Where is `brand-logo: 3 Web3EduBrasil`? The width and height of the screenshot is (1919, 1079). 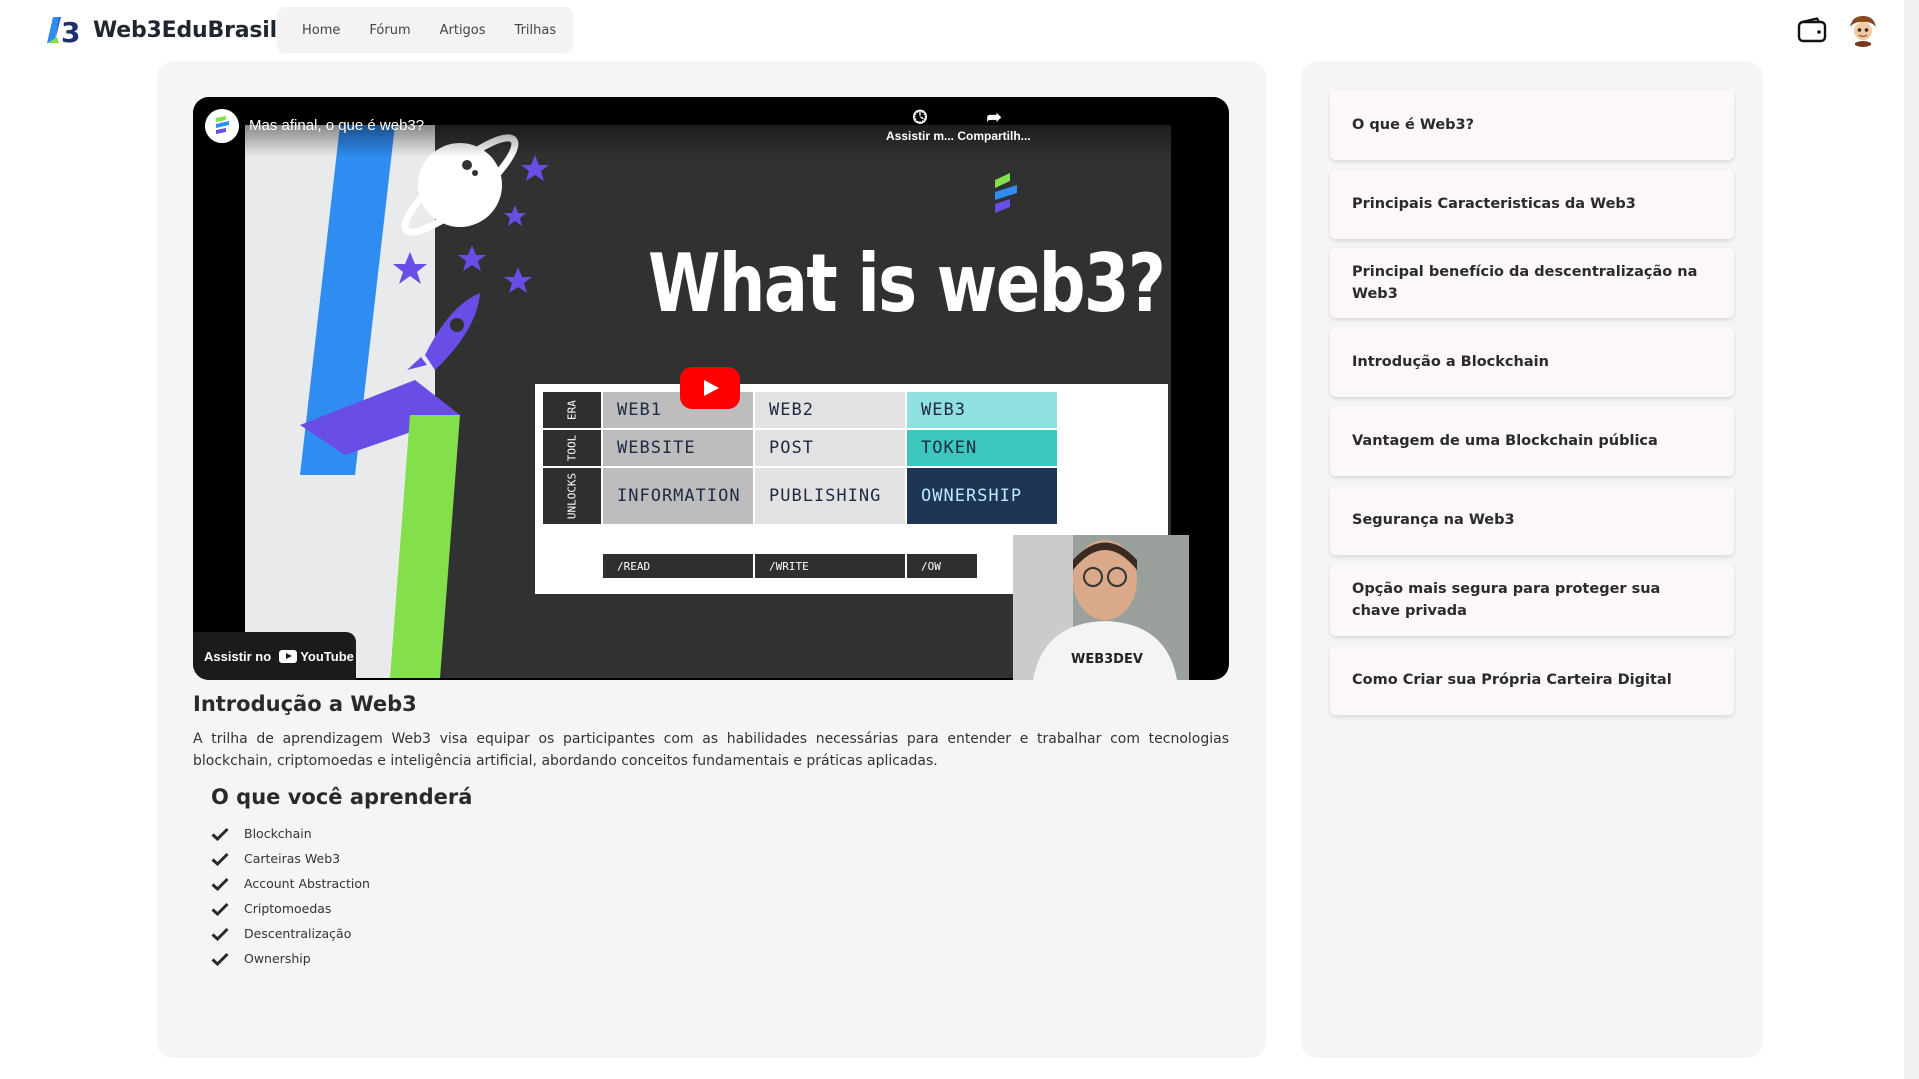 brand-logo: 3 Web3EduBrasil is located at coordinates (161, 30).